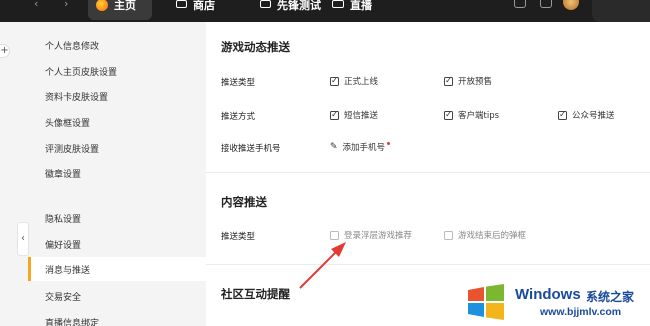 This screenshot has width=650, height=326. I want to click on sidebar-item-homepage-skin: 个人主页皮肤设置, so click(81, 71).